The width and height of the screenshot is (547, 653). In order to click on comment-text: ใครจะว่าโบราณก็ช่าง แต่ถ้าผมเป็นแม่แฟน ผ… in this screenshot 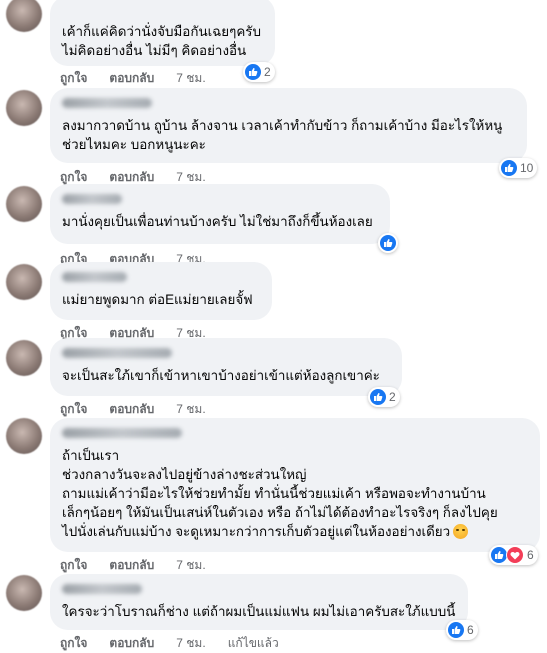, I will do `click(259, 611)`.